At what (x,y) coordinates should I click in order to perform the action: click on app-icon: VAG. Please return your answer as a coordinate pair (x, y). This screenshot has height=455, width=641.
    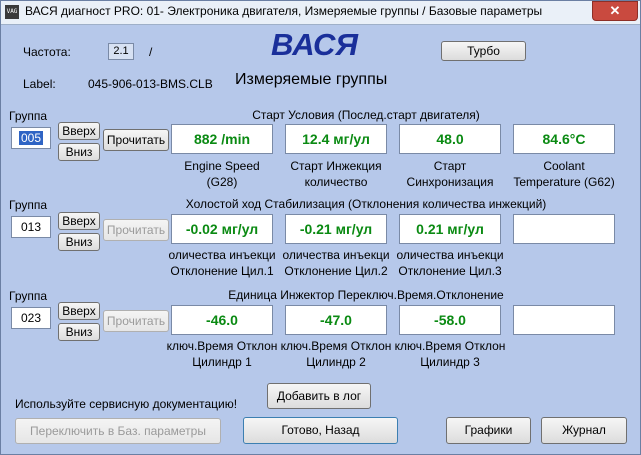
    Looking at the image, I should click on (12, 12).